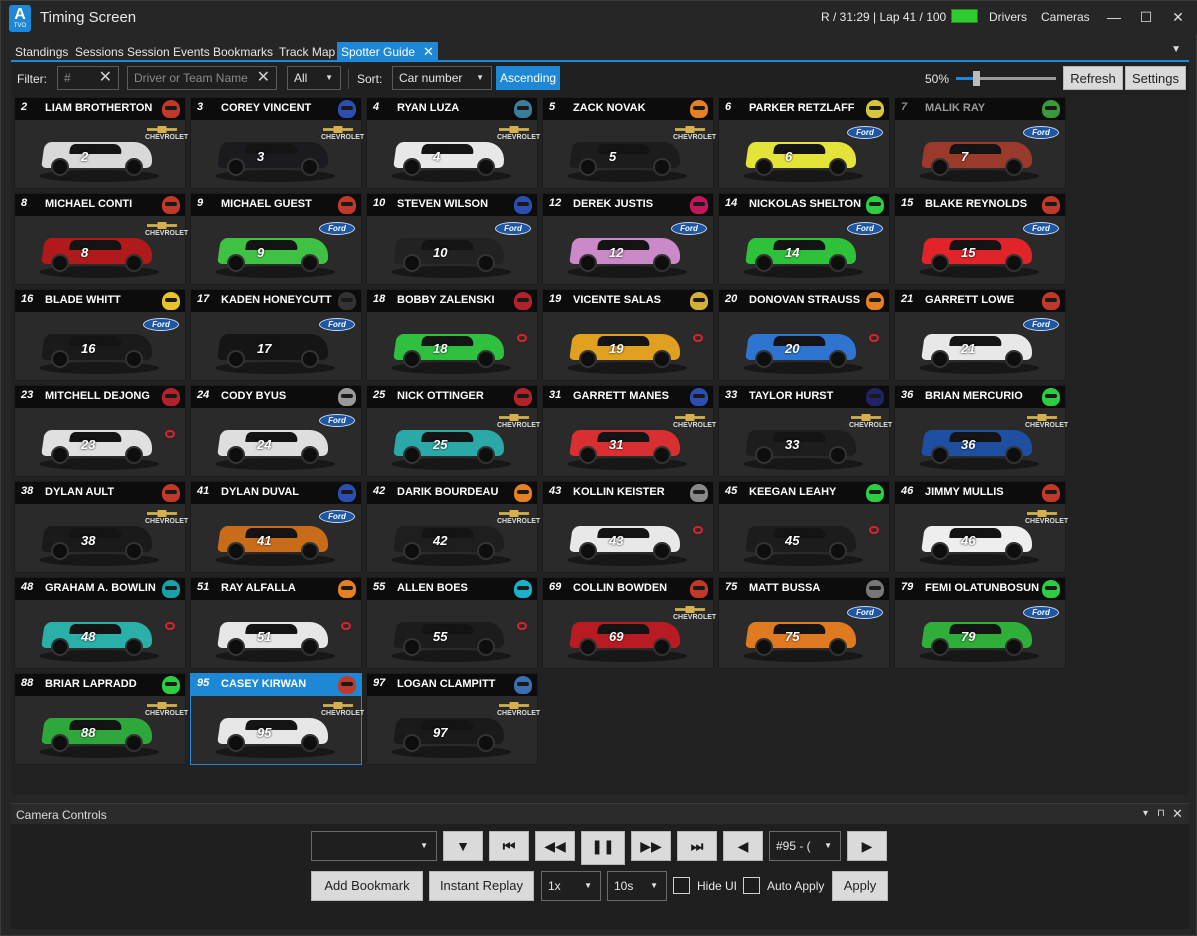 This screenshot has height=936, width=1197. I want to click on race-car-icon: 69, so click(626, 636).